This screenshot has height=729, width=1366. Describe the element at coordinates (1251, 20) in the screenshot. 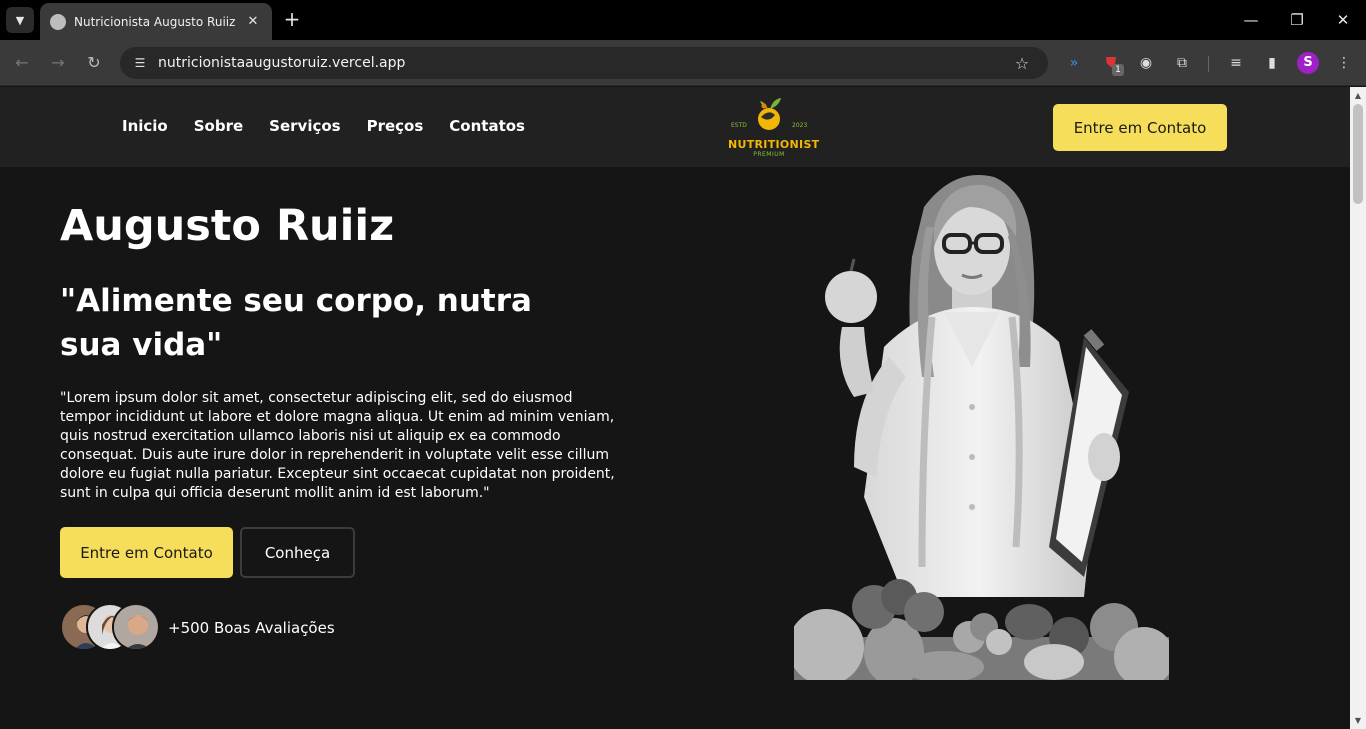

I see `minimize-button: —` at that location.